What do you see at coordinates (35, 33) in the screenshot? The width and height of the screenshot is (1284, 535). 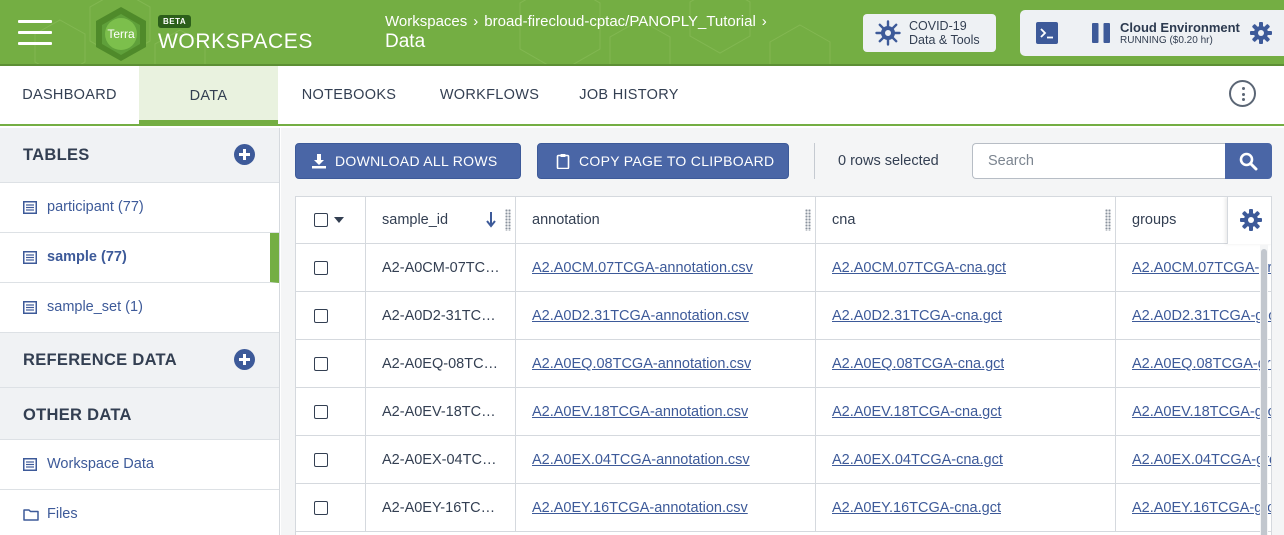 I see `menu-hamburger-icon` at bounding box center [35, 33].